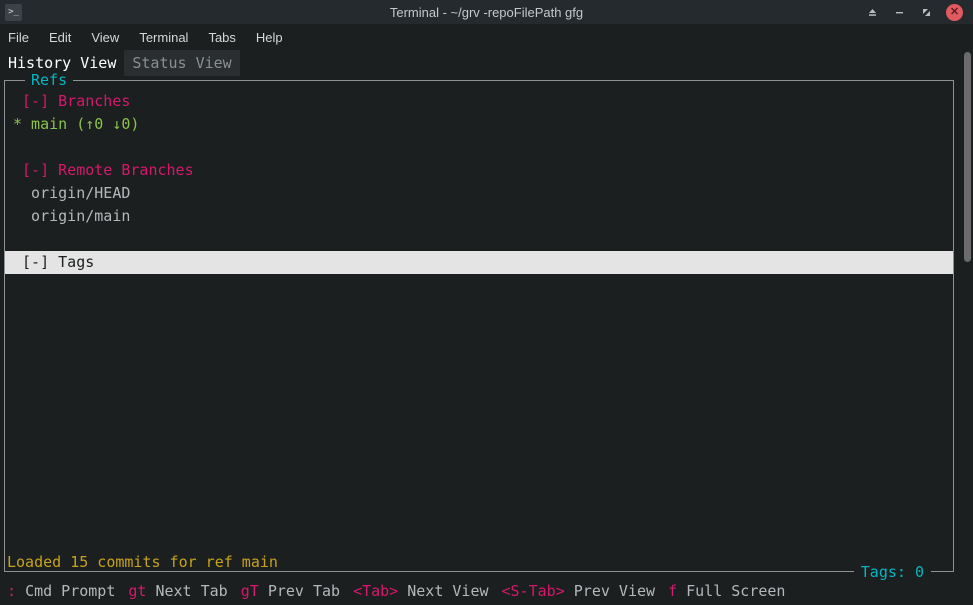 The width and height of the screenshot is (973, 605). Describe the element at coordinates (13, 12) in the screenshot. I see `terminal-prompt-icon: >_` at that location.